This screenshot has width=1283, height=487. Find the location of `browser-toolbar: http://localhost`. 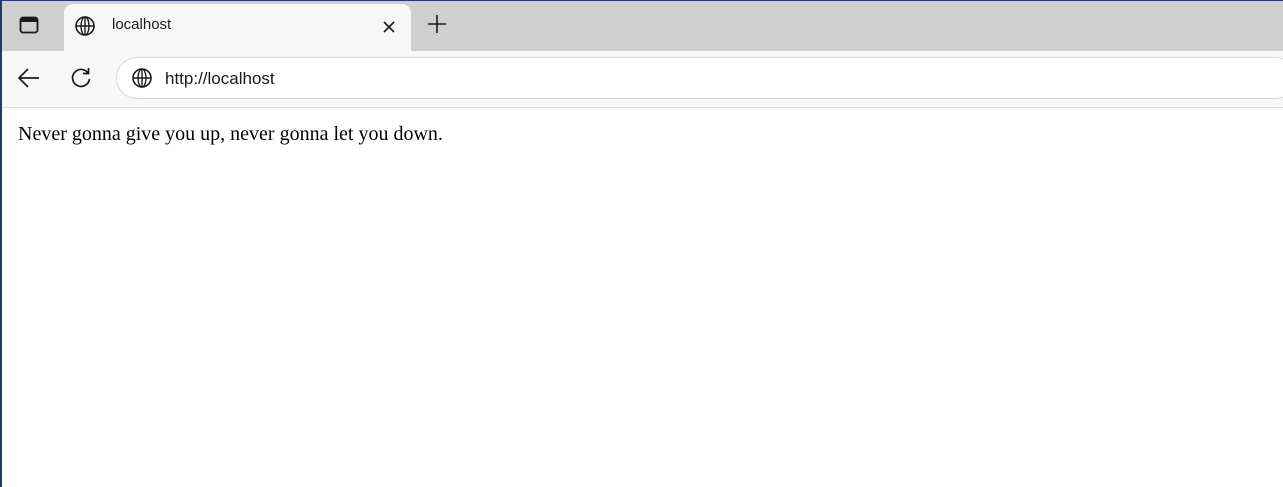

browser-toolbar: http://localhost is located at coordinates (642, 79).